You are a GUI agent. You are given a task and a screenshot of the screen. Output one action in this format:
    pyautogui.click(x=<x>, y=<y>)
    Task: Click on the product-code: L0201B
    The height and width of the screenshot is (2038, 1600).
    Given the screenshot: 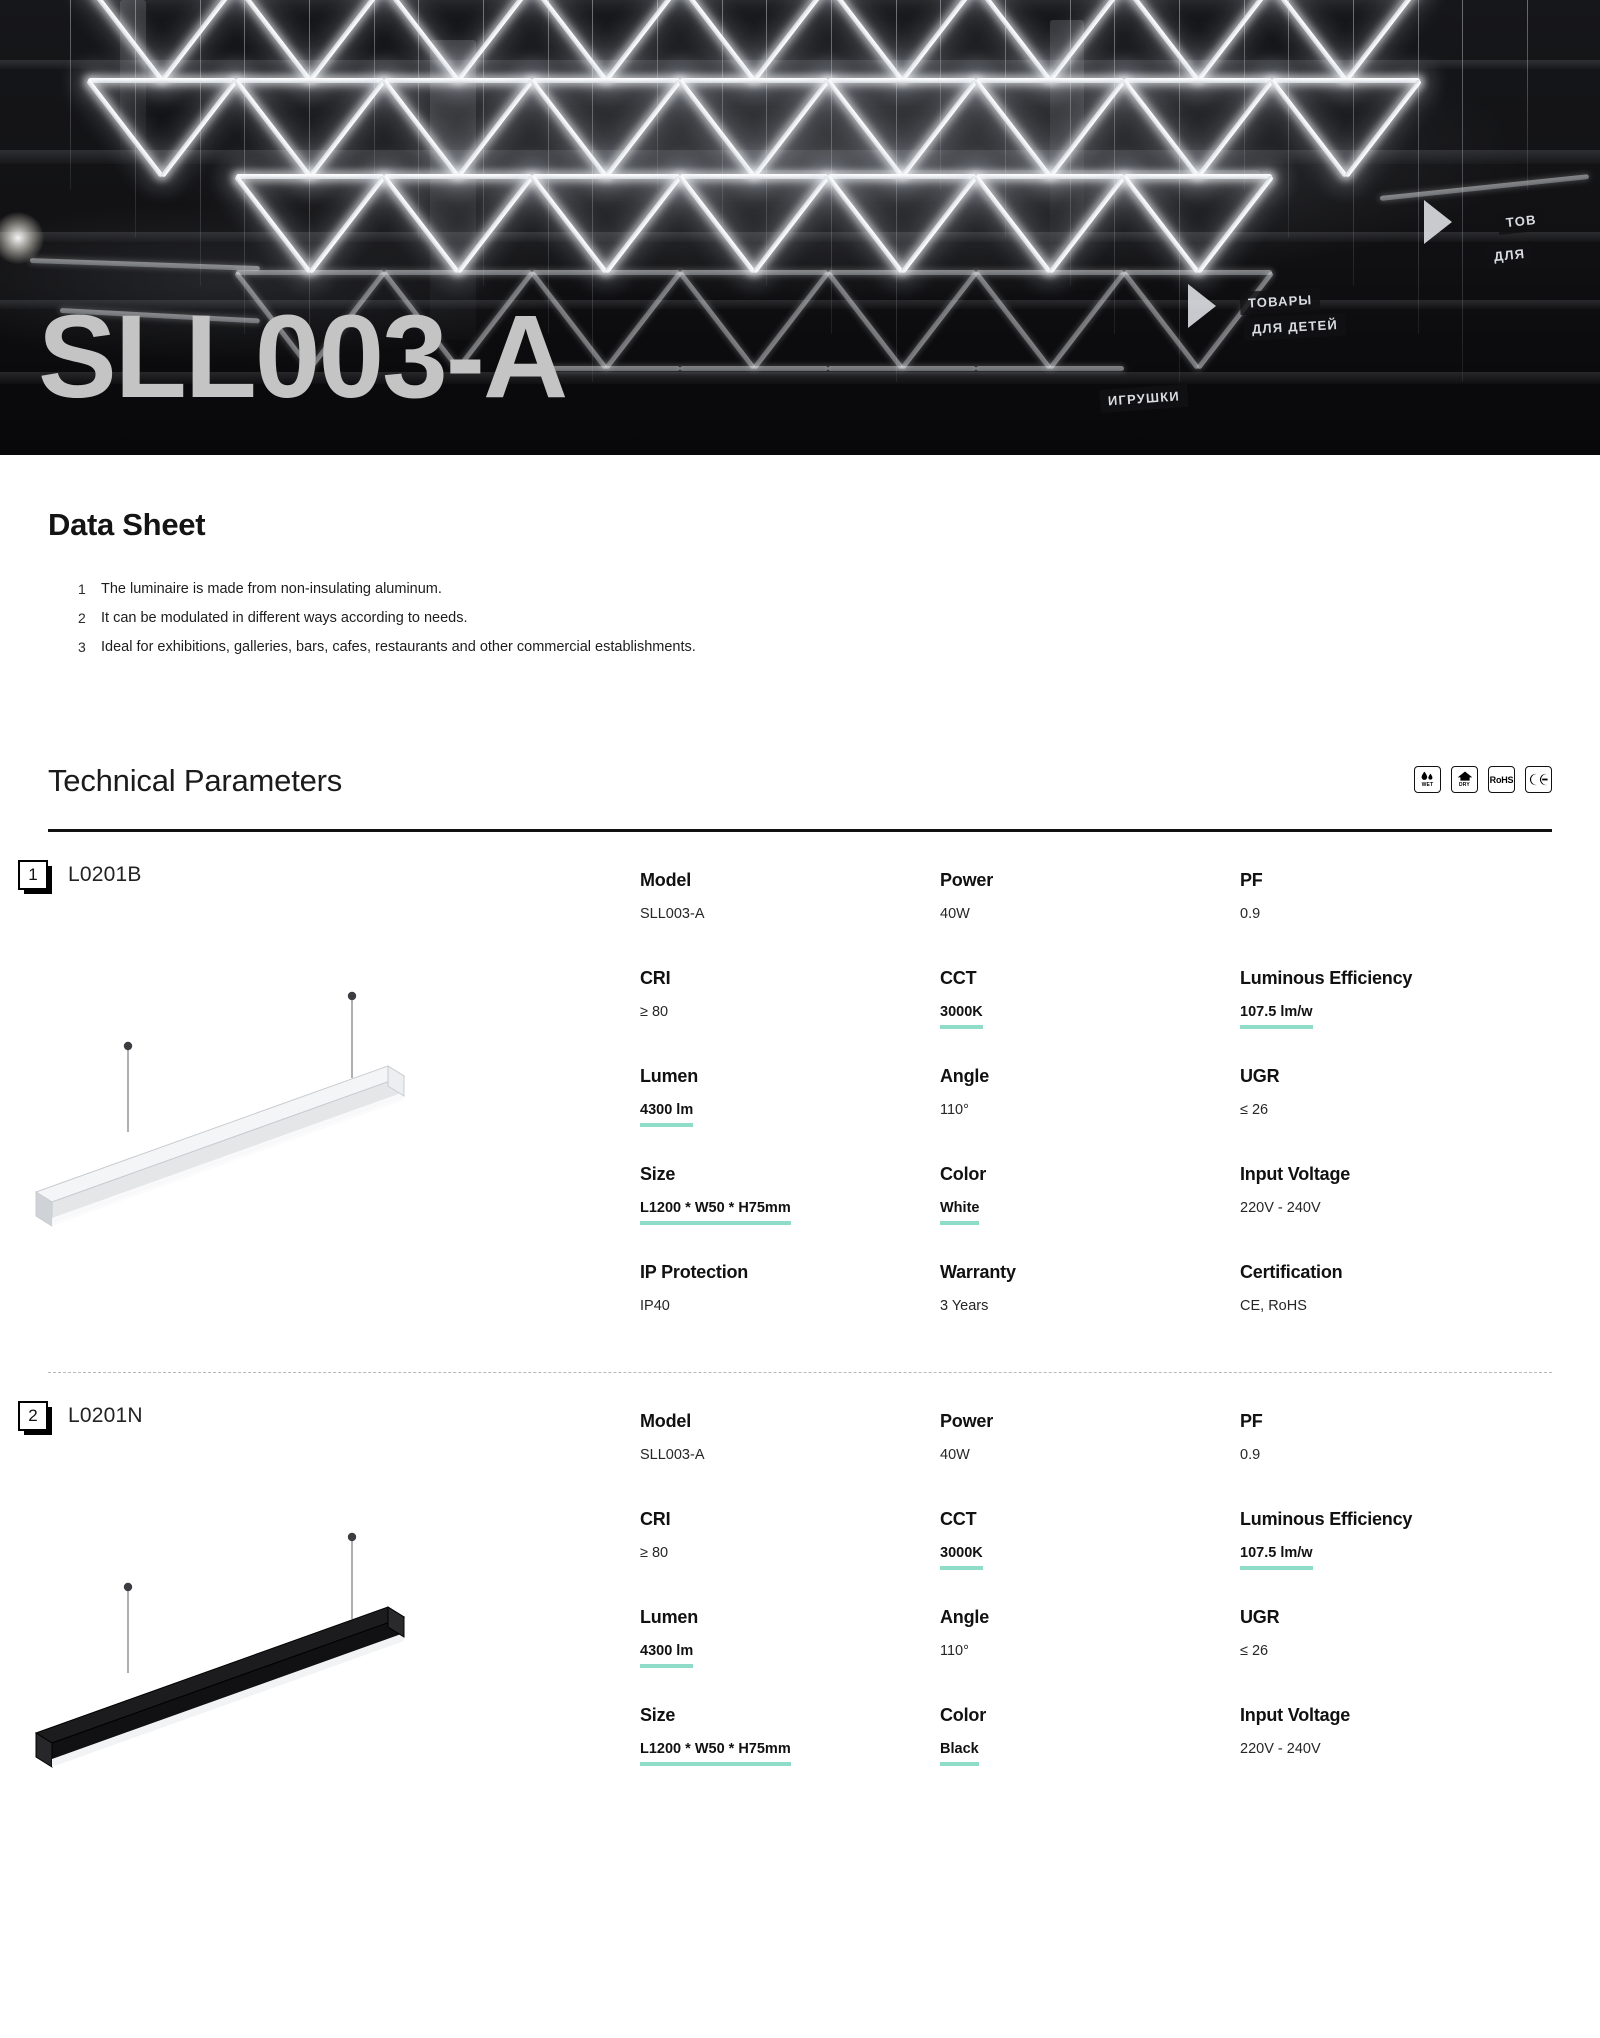 What is the action you would take?
    pyautogui.click(x=105, y=874)
    